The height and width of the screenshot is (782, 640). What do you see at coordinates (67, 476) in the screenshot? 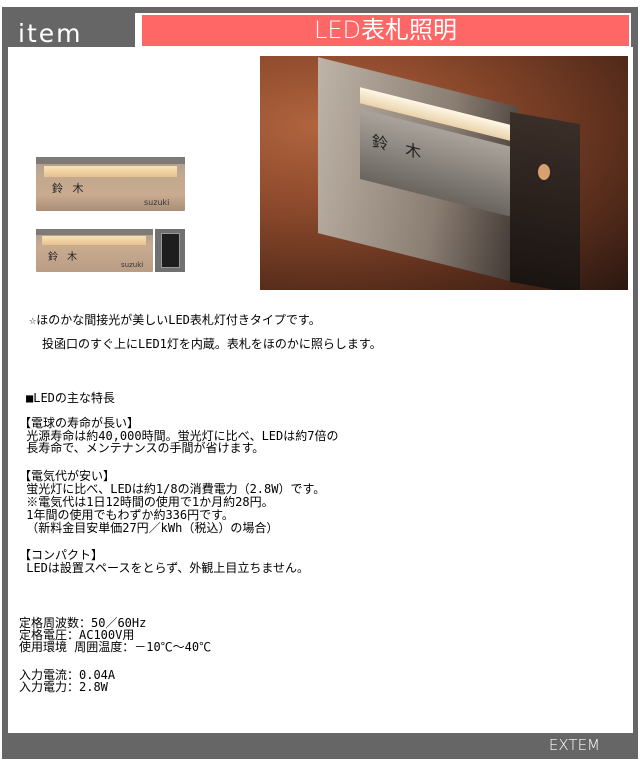
I see `feature-title-cost: 【電気代が安い】` at bounding box center [67, 476].